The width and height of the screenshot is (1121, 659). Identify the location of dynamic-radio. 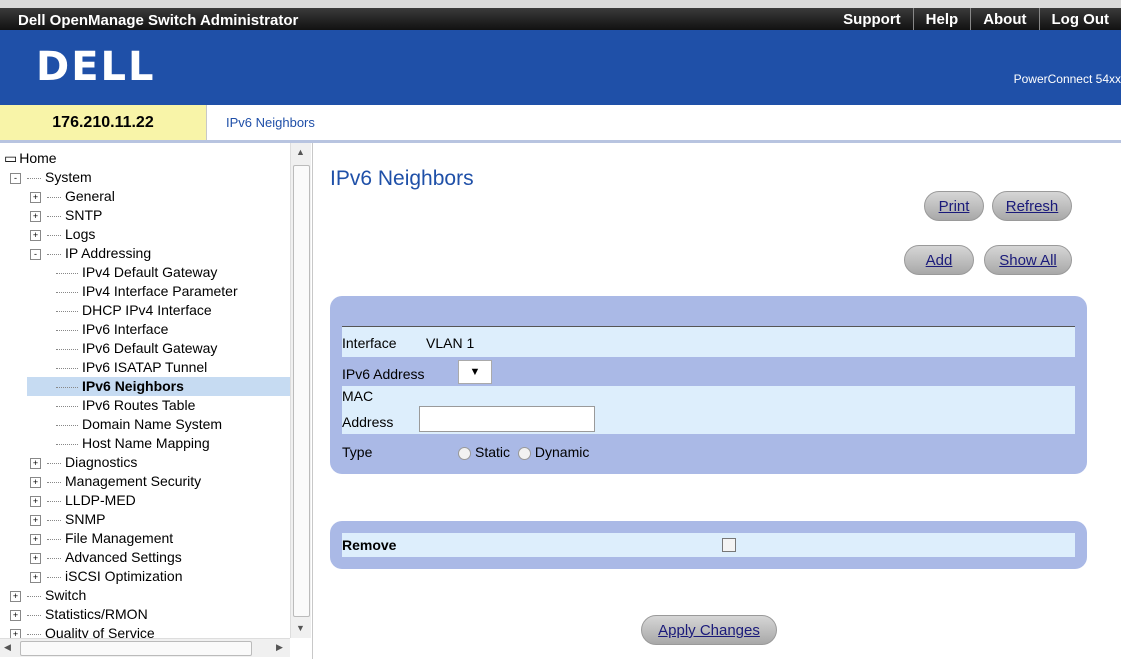
(524, 453).